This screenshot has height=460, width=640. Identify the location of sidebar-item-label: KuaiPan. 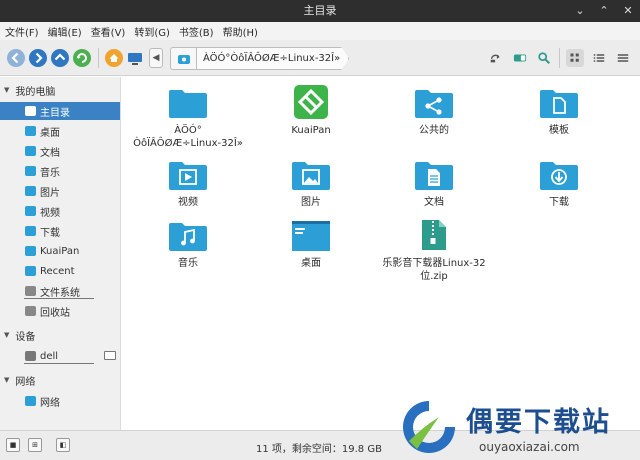
(60, 251).